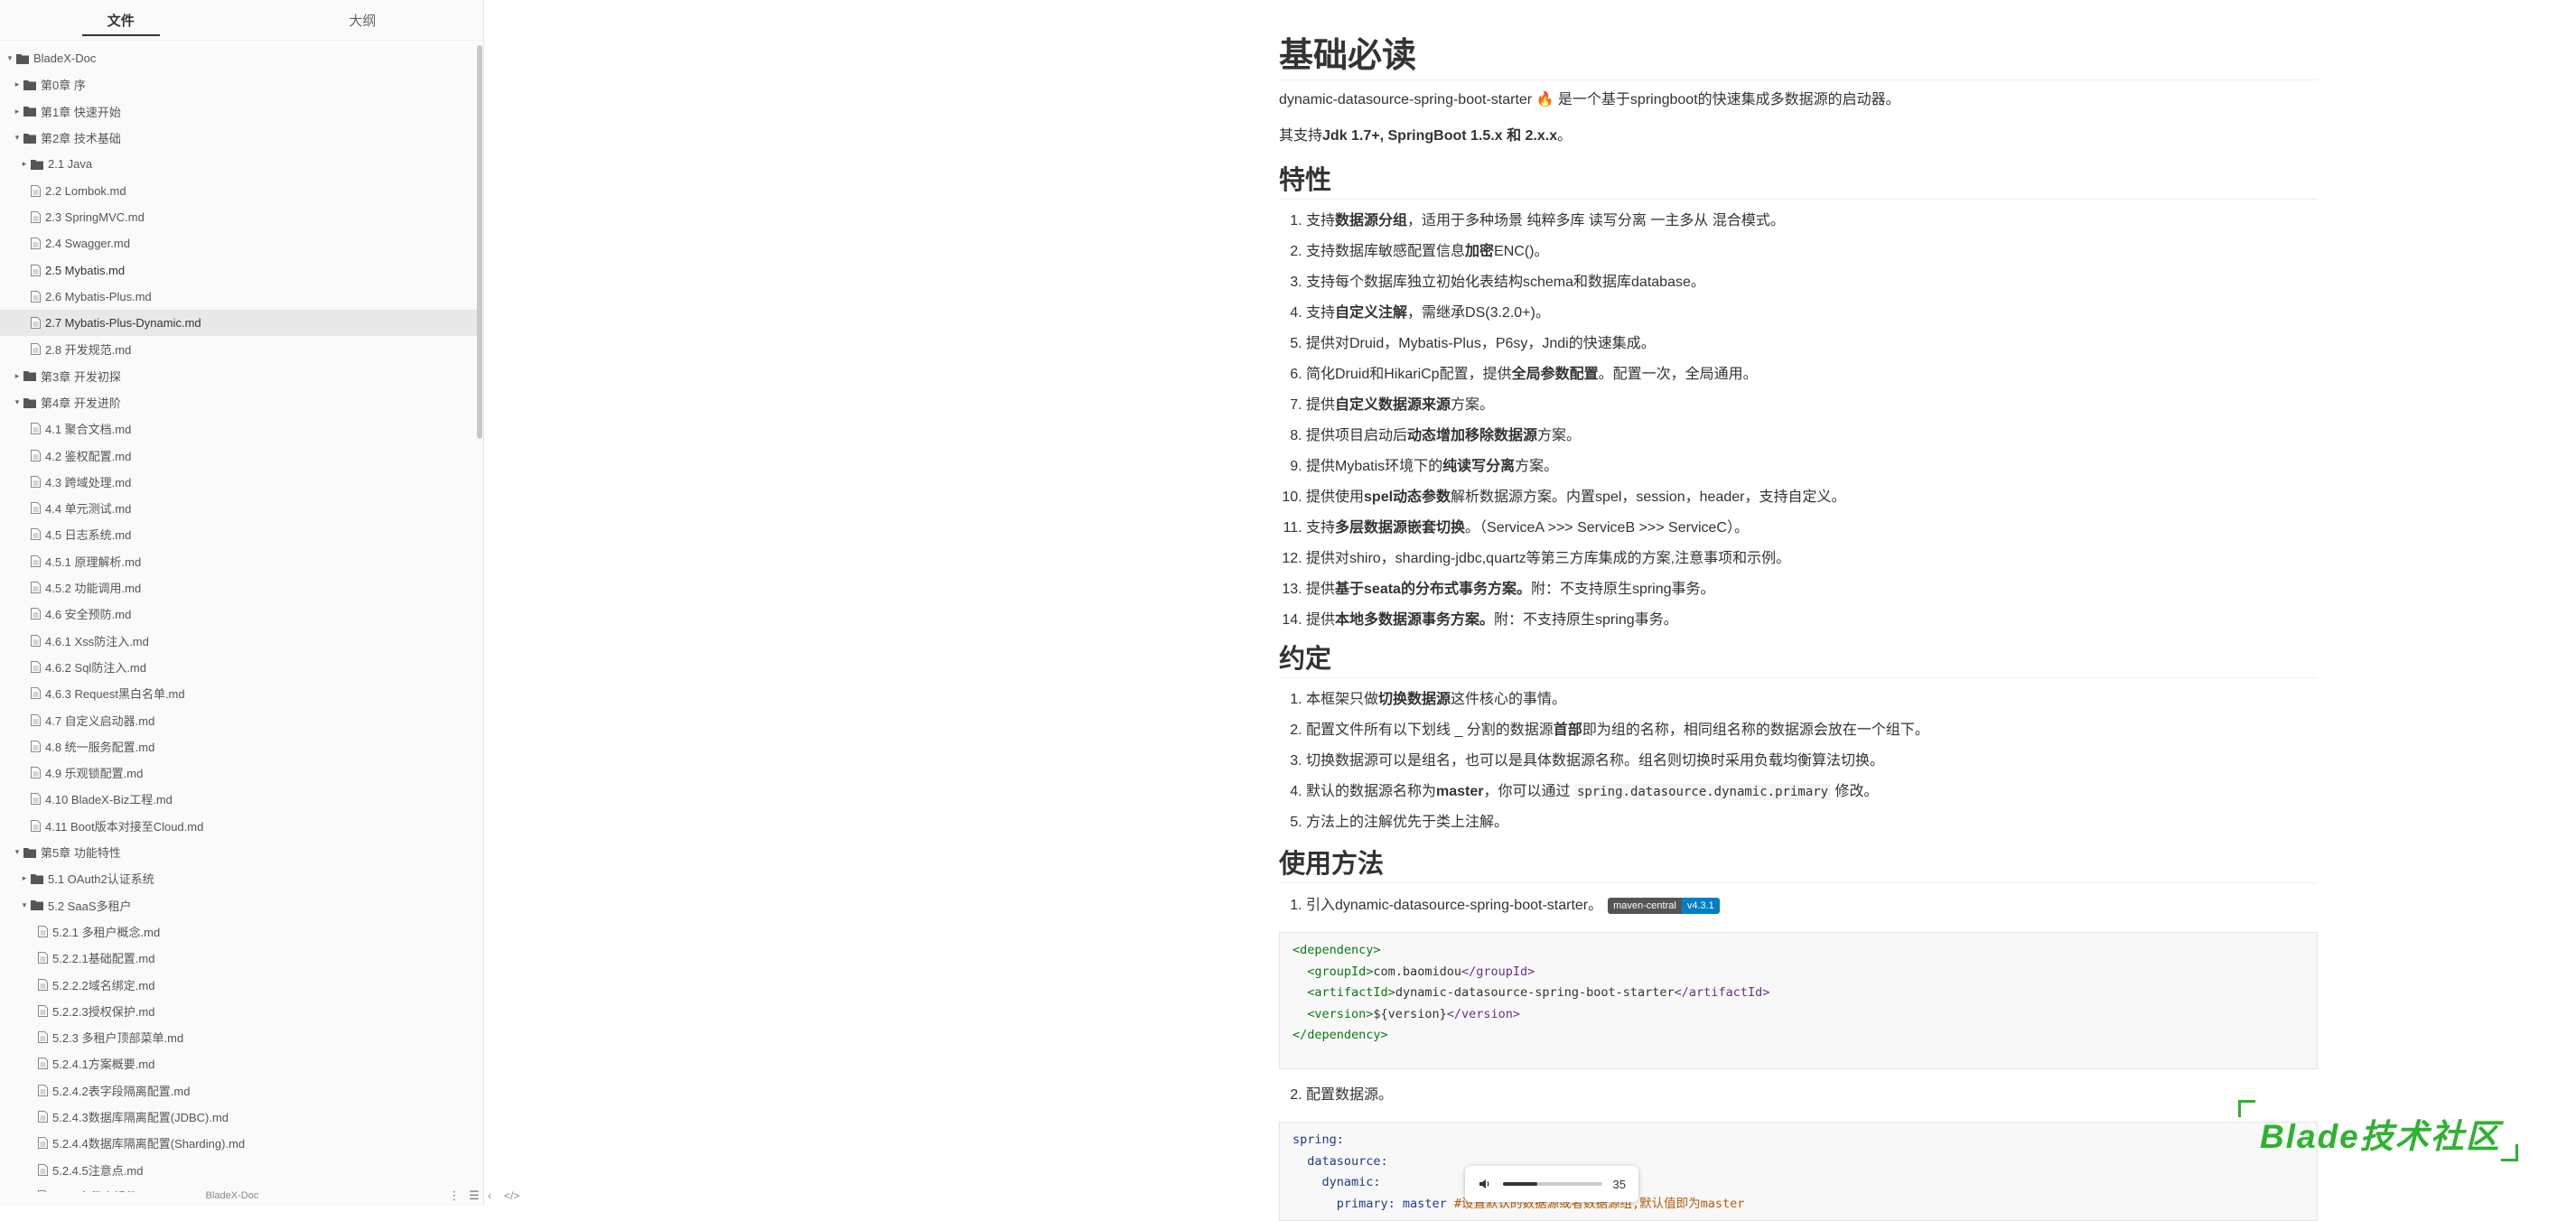 Image resolution: width=2576 pixels, height=1221 pixels. Describe the element at coordinates (238, 164) in the screenshot. I see `tree-folder: ▸ 2.1 Java` at that location.